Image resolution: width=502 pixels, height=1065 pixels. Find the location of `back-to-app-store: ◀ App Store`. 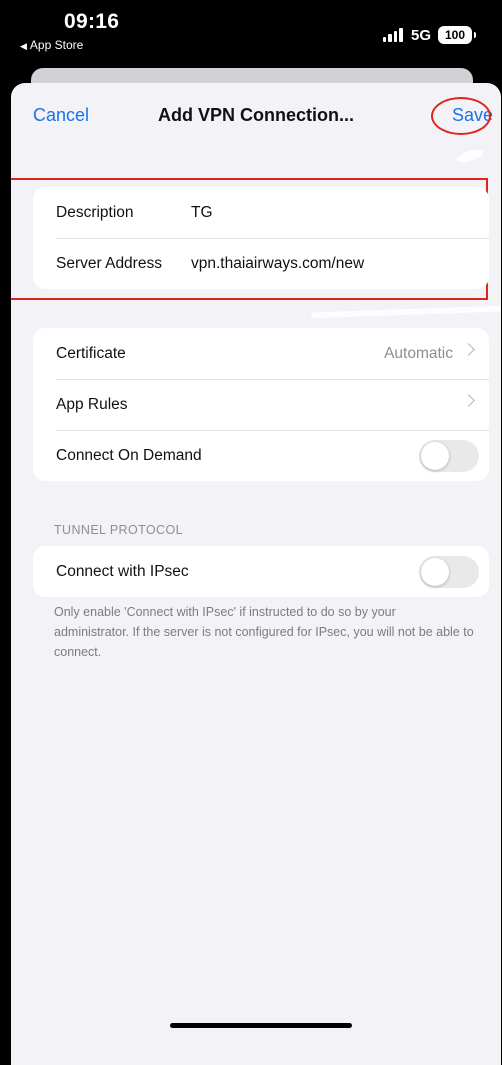

back-to-app-store: ◀ App Store is located at coordinates (51, 45).